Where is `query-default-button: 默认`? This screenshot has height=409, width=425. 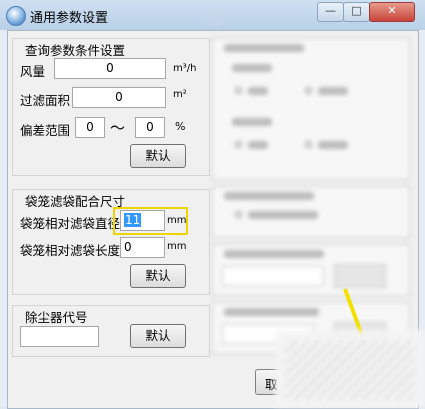
query-default-button: 默认 is located at coordinates (158, 156).